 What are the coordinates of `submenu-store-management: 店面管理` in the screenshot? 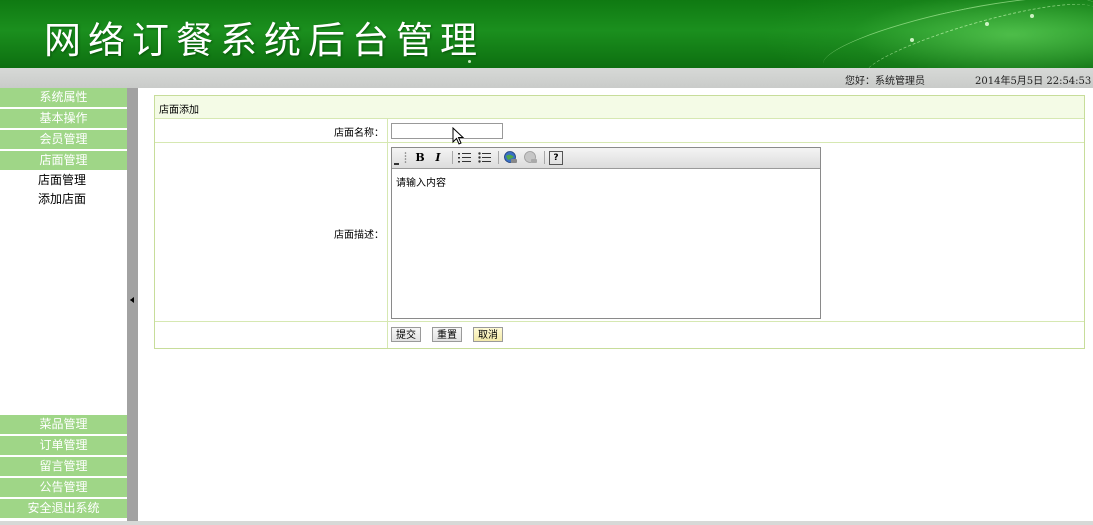 It's located at (62, 179).